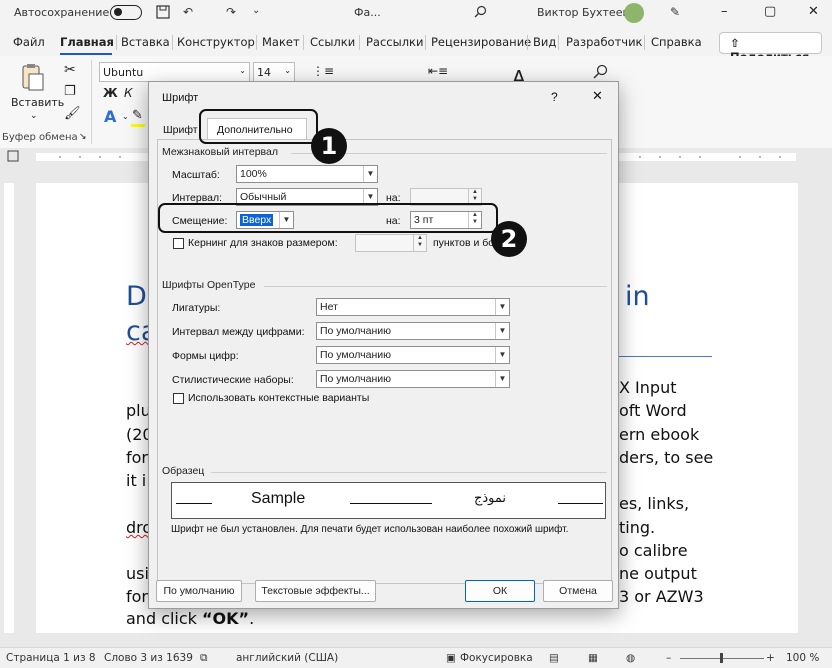 Image resolution: width=832 pixels, height=668 pixels. Describe the element at coordinates (148, 658) in the screenshot. I see `status-words: Слово 3 из 1639` at that location.